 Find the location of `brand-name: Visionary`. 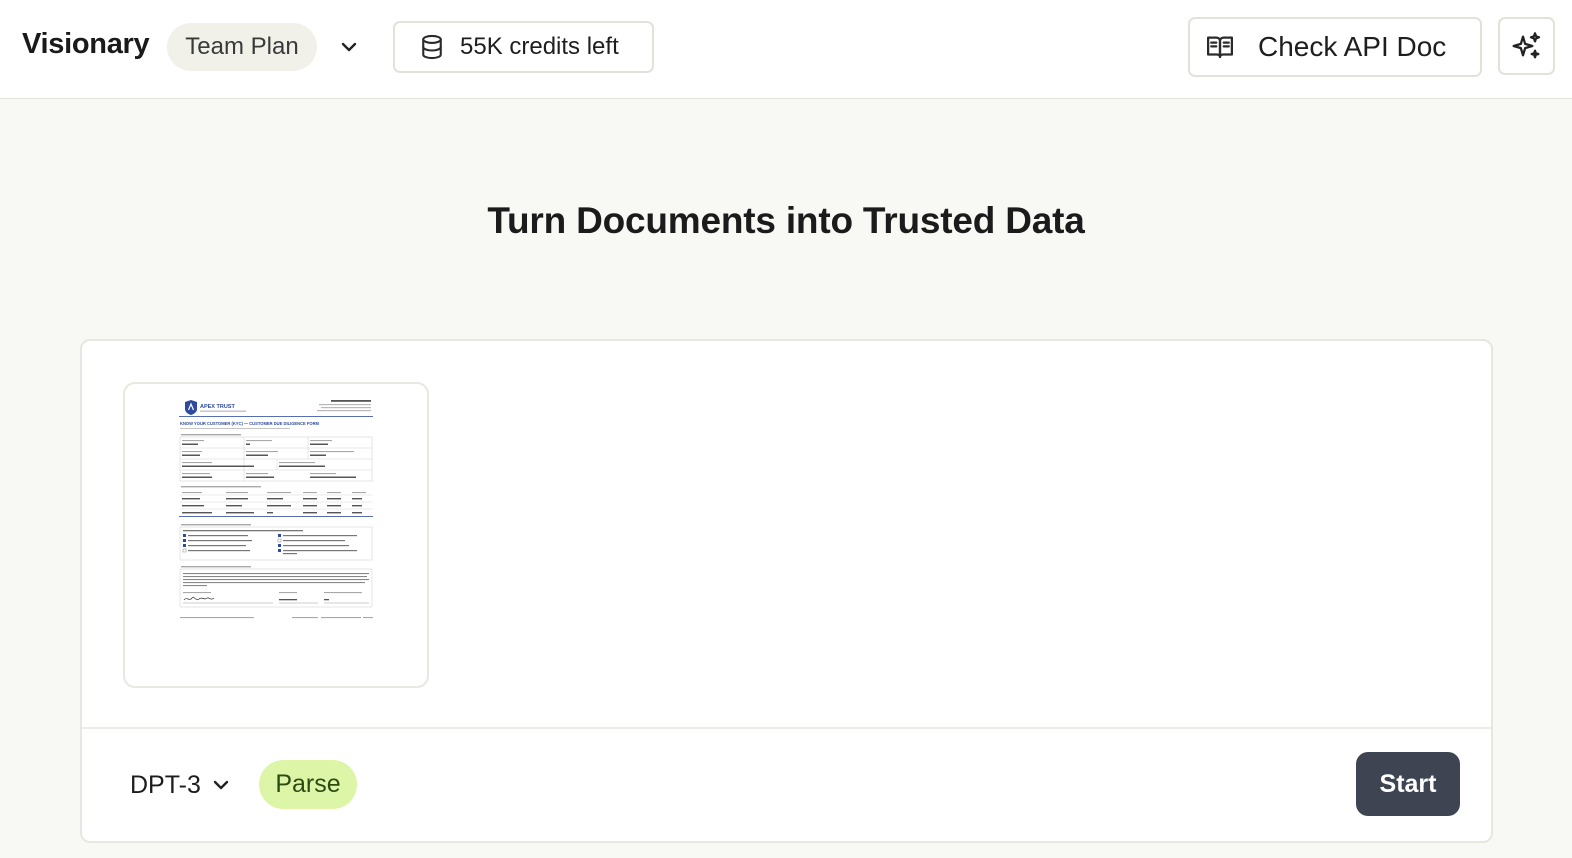

brand-name: Visionary is located at coordinates (86, 44).